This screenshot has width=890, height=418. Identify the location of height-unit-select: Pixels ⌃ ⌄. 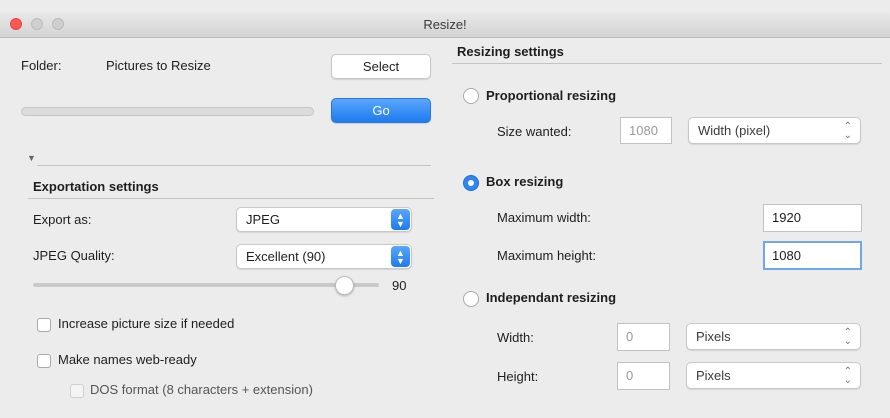
(773, 375).